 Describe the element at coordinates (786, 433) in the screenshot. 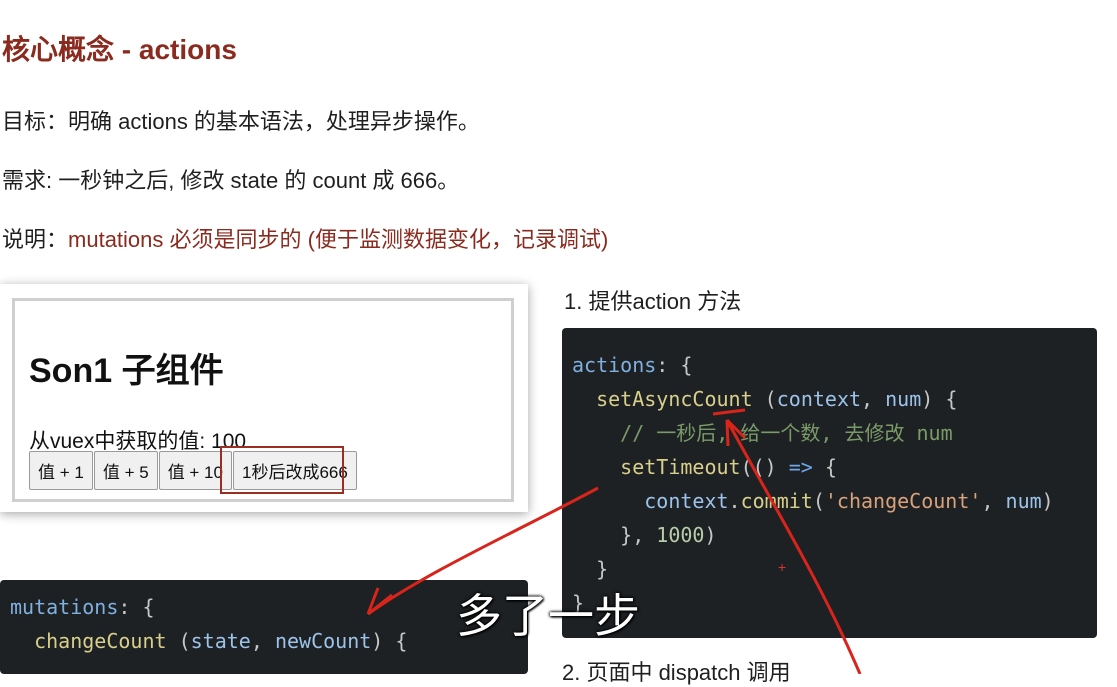

I see `code-line: // 一秒后, 给一个数, 去修改 num` at that location.